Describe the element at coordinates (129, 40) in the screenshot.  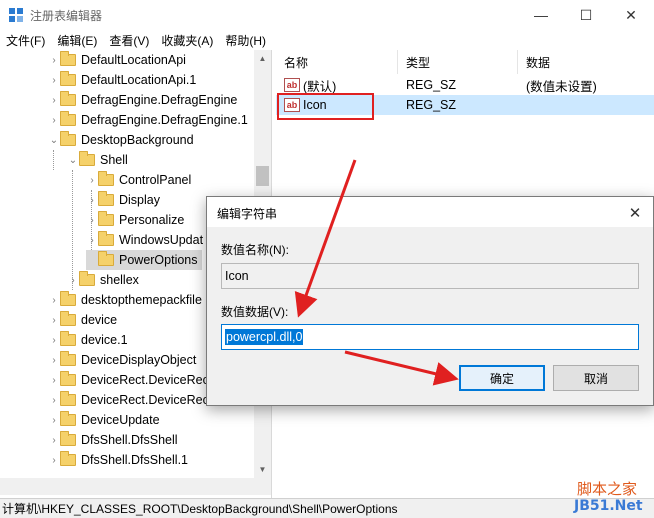
I see `menu-view: 查看(V)` at that location.